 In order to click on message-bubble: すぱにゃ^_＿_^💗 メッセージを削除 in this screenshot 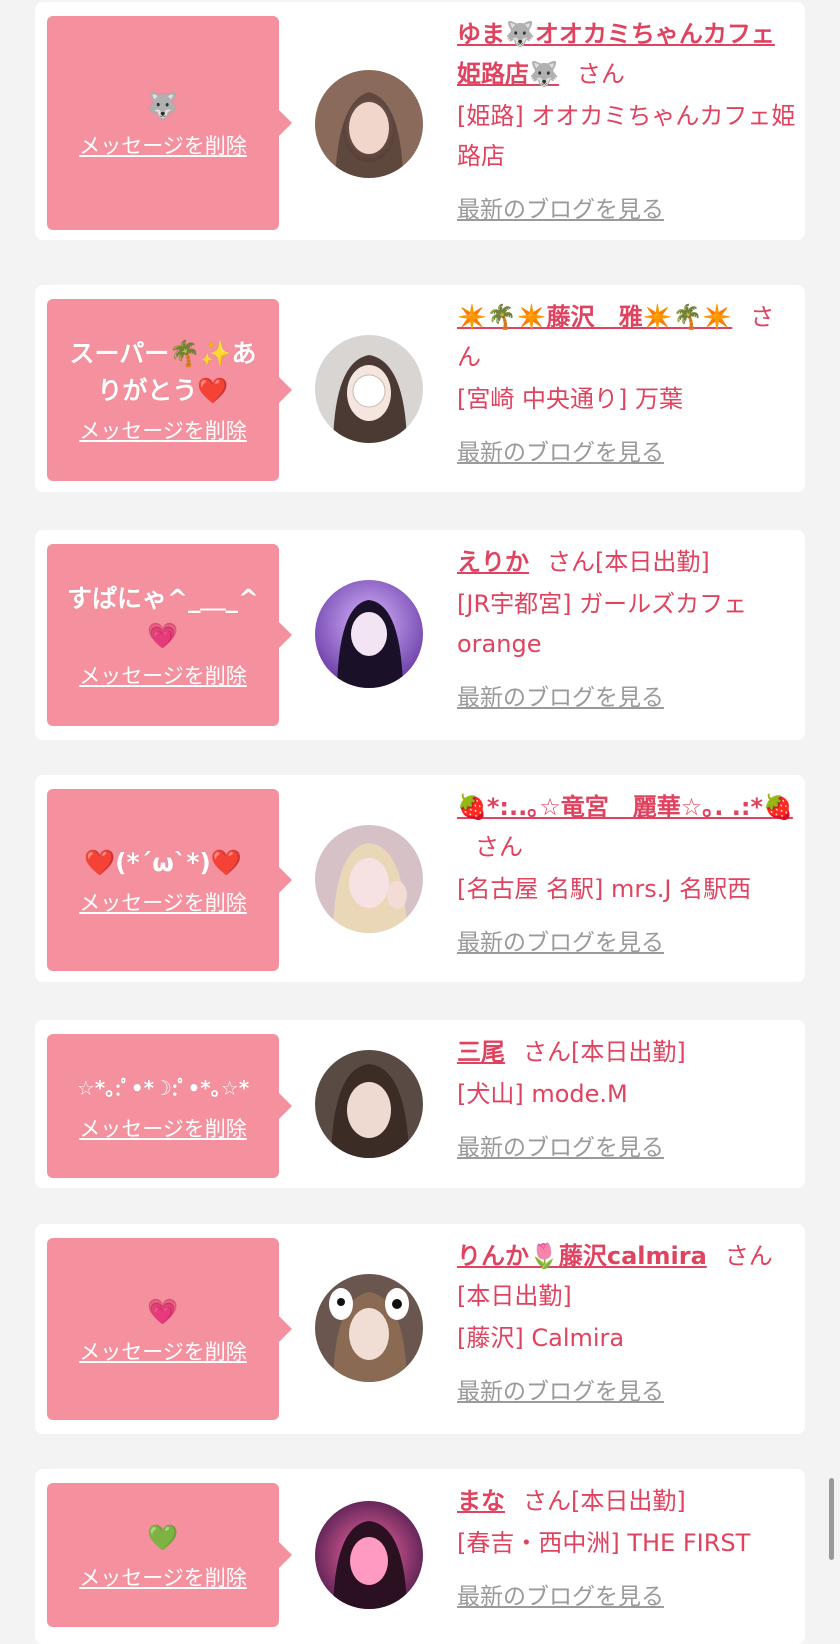, I will do `click(169, 635)`.